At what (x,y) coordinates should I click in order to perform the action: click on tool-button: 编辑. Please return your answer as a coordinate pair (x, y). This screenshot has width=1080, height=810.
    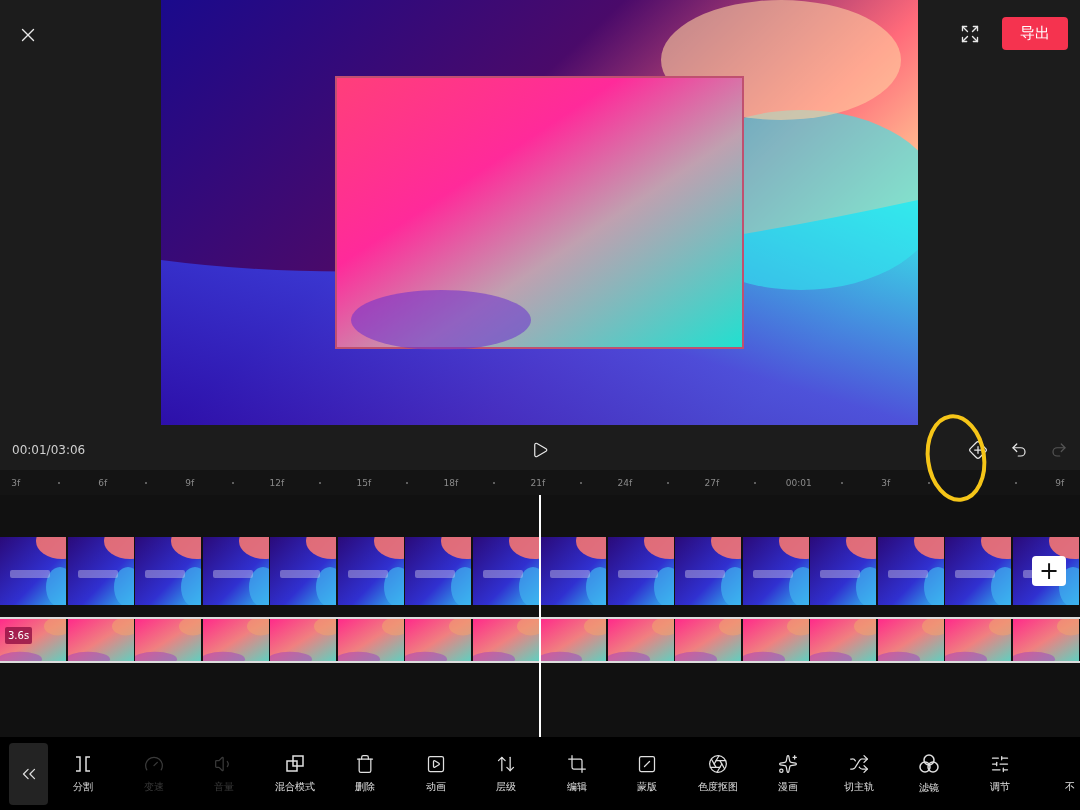
    Looking at the image, I should click on (576, 773).